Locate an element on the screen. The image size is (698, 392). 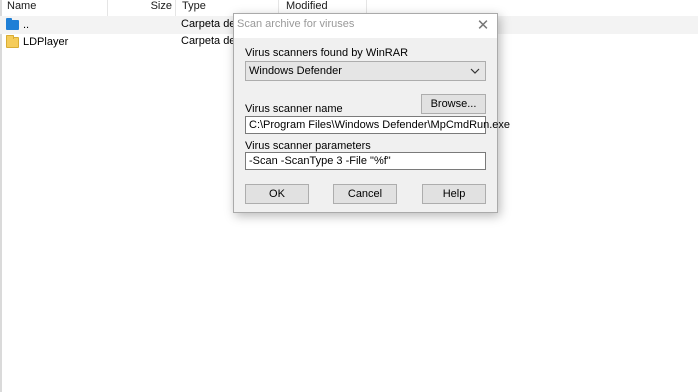
file-name: .. is located at coordinates (26, 24).